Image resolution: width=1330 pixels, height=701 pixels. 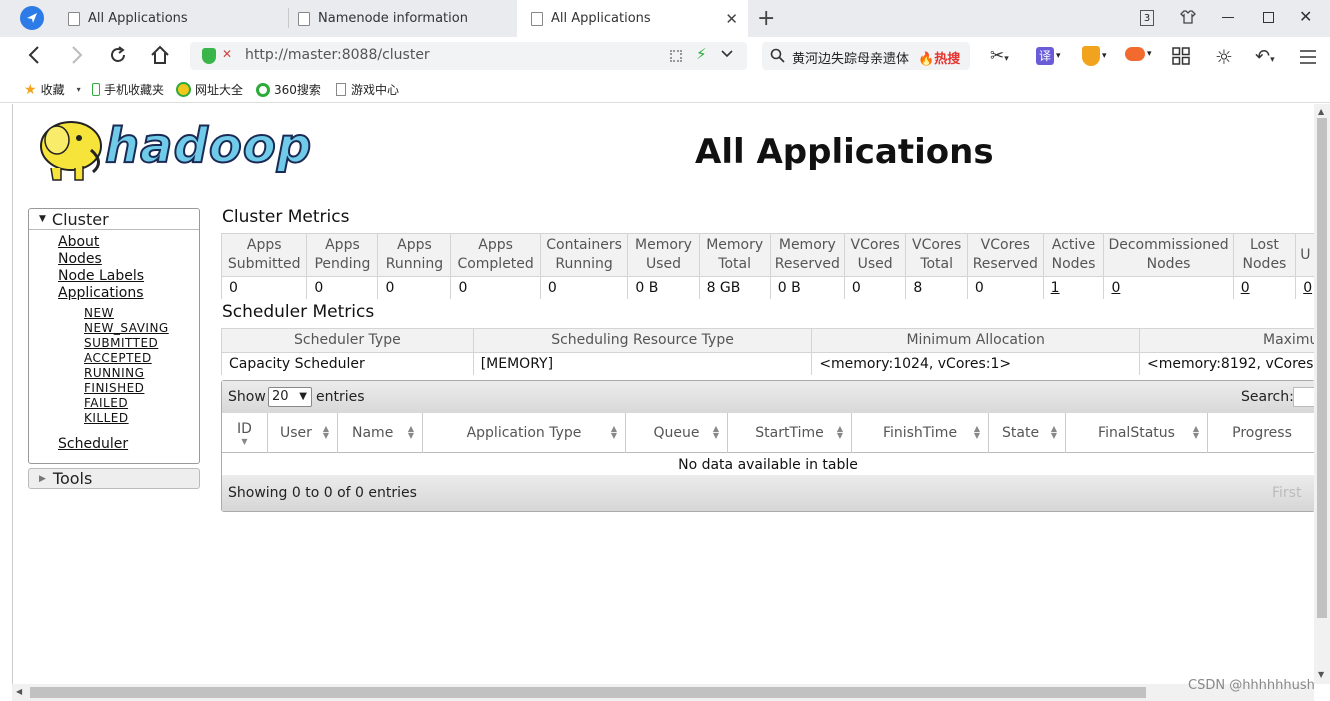 What do you see at coordinates (920, 433) in the screenshot?
I see `col-finish-time: FinishTime ▲ ▼` at bounding box center [920, 433].